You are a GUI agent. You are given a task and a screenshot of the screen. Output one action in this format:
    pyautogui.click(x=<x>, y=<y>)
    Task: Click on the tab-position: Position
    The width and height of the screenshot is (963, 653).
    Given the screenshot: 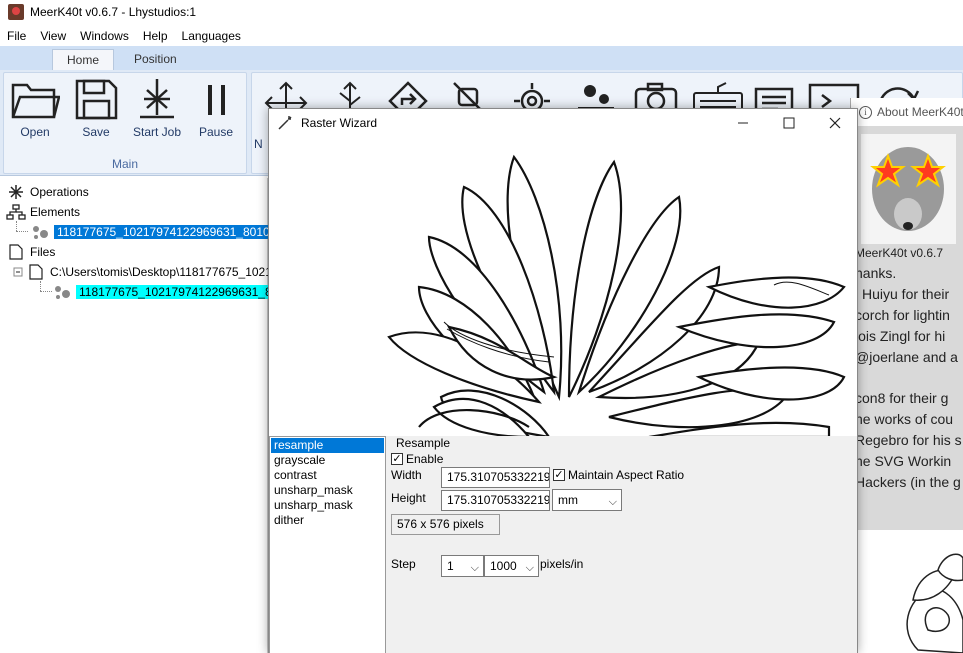 What is the action you would take?
    pyautogui.click(x=155, y=59)
    